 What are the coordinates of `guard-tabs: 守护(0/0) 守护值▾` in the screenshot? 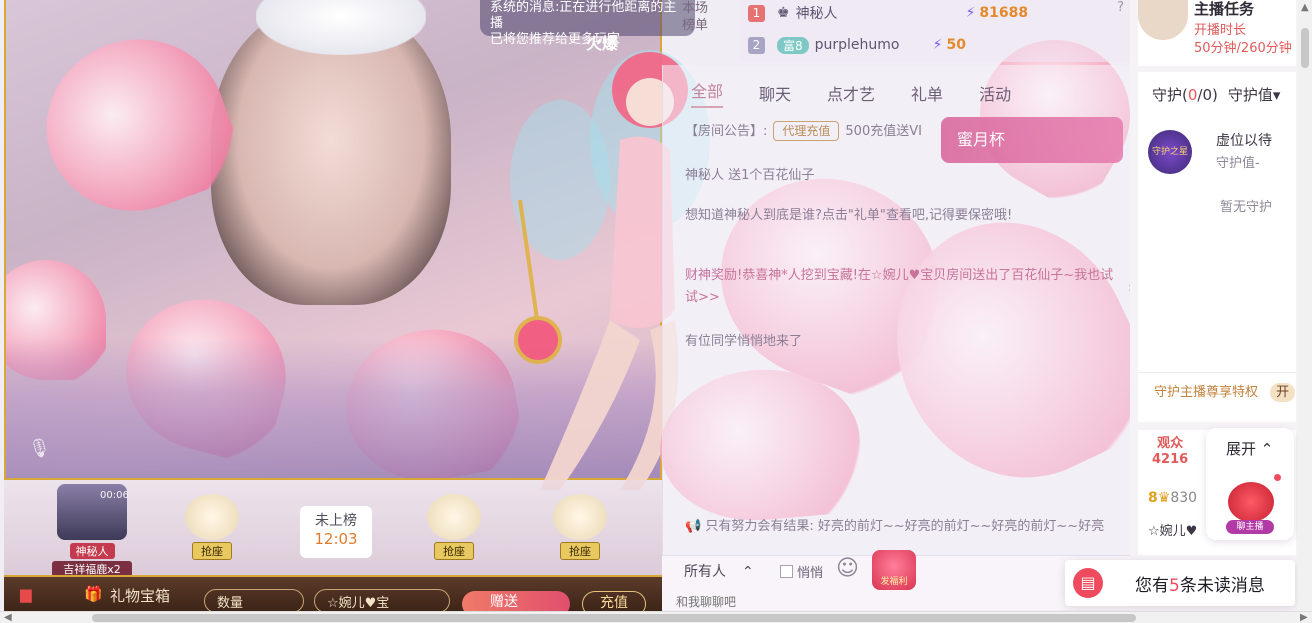 It's located at (1216, 94).